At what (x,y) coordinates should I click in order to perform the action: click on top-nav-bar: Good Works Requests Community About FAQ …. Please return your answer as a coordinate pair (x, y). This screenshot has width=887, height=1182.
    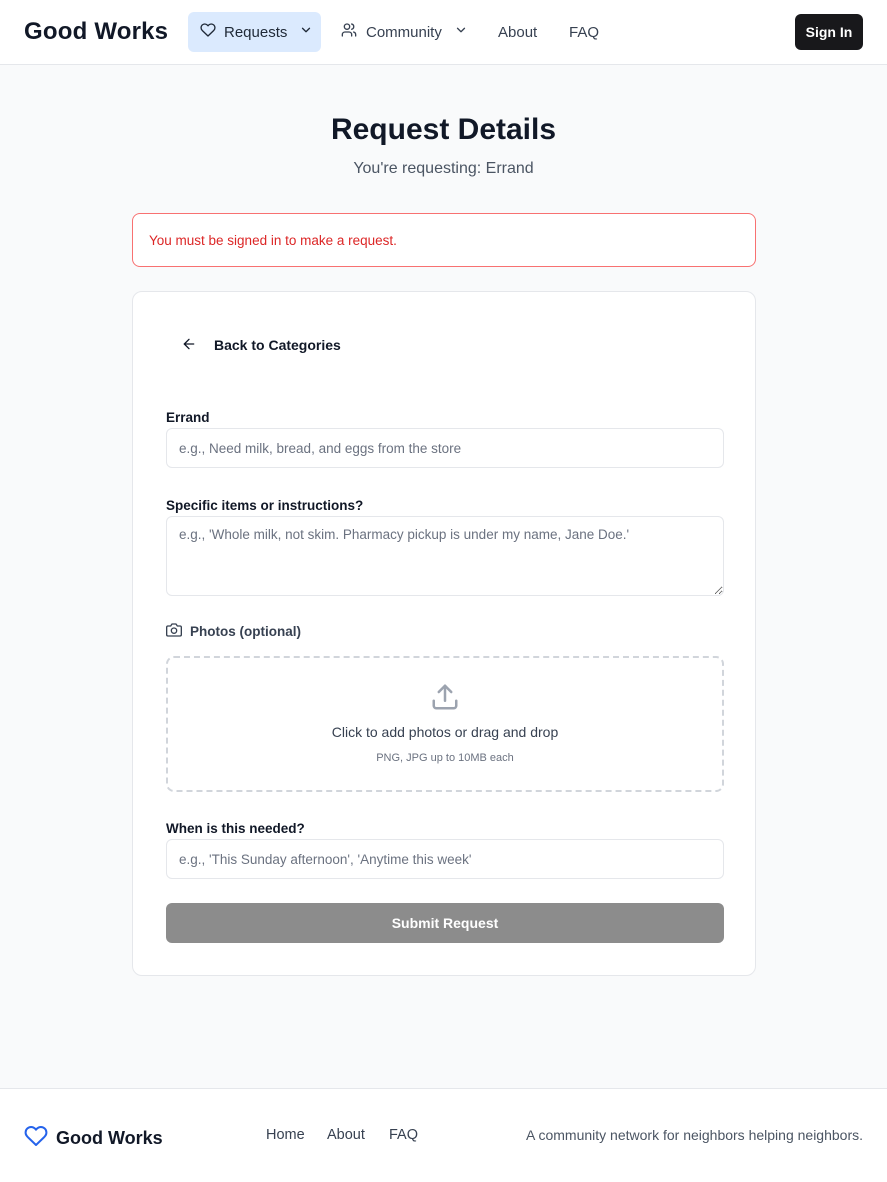
    Looking at the image, I should click on (443, 32).